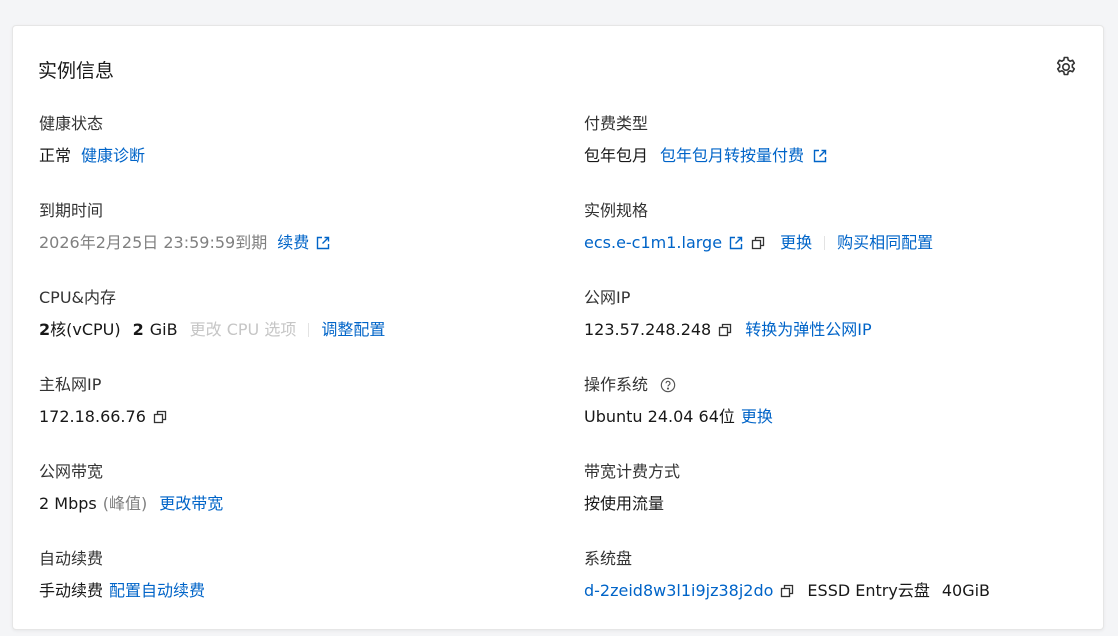 This screenshot has height=636, width=1118. Describe the element at coordinates (289, 140) in the screenshot. I see `health-status-field: 健康状态 正常 健康诊断` at that location.